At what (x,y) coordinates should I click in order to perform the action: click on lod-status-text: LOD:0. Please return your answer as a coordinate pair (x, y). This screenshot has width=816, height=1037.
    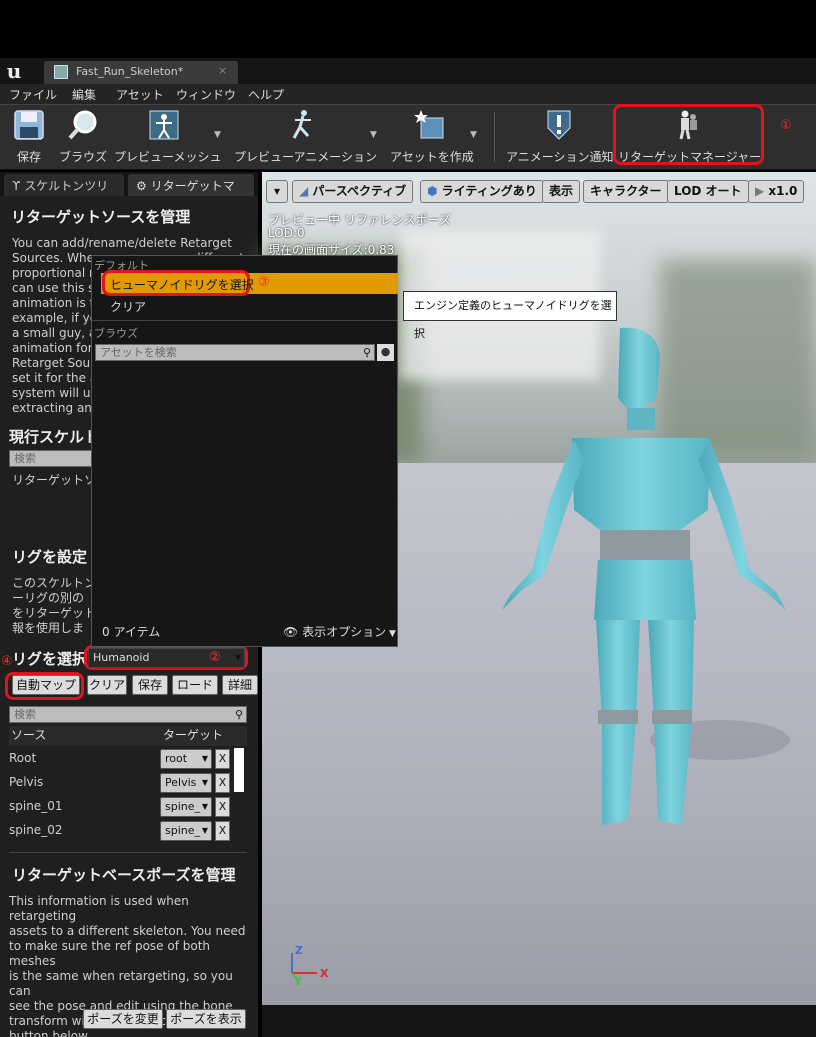
    Looking at the image, I should click on (286, 233).